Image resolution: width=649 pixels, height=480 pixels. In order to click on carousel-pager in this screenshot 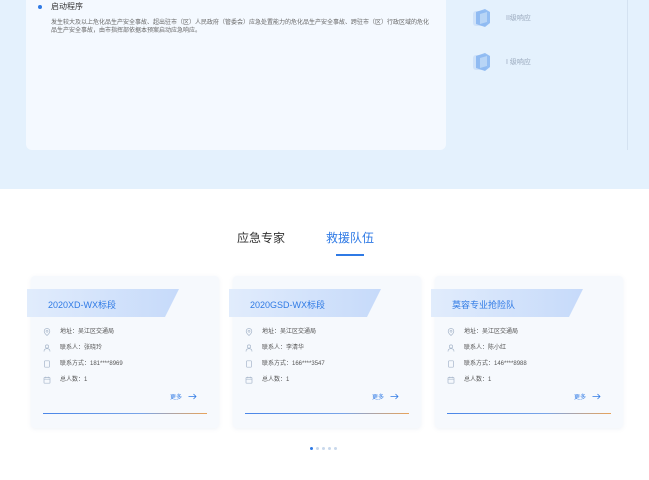, I will do `click(325, 448)`.